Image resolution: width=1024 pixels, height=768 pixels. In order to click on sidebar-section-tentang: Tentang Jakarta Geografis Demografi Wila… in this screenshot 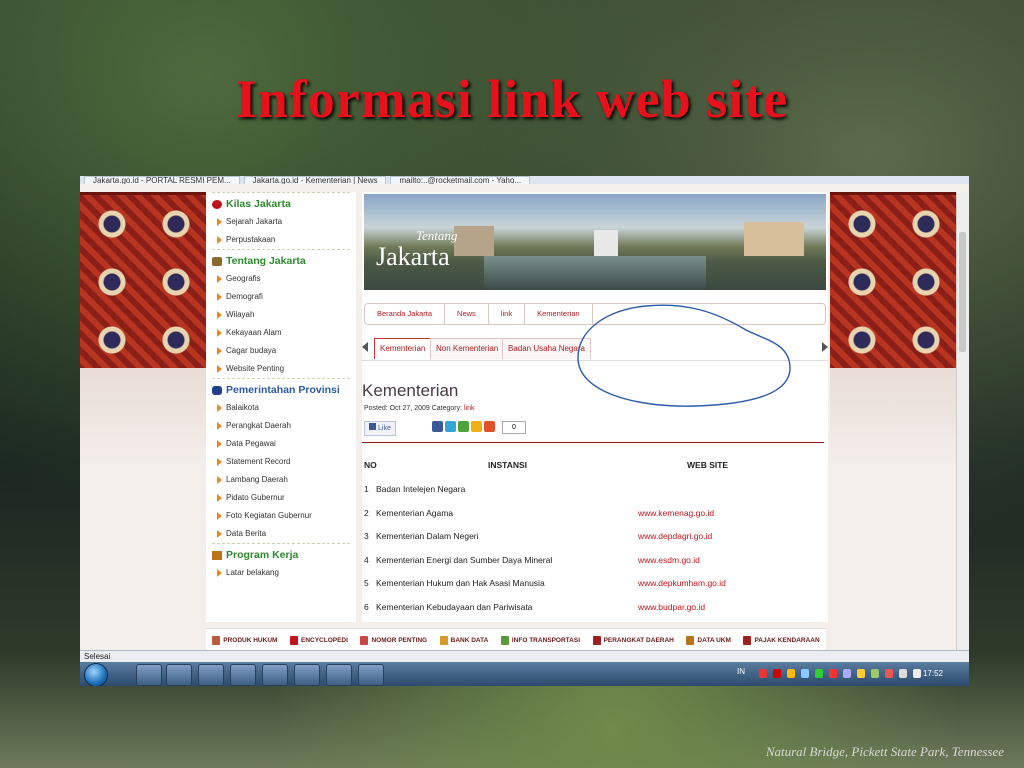, I will do `click(281, 313)`.